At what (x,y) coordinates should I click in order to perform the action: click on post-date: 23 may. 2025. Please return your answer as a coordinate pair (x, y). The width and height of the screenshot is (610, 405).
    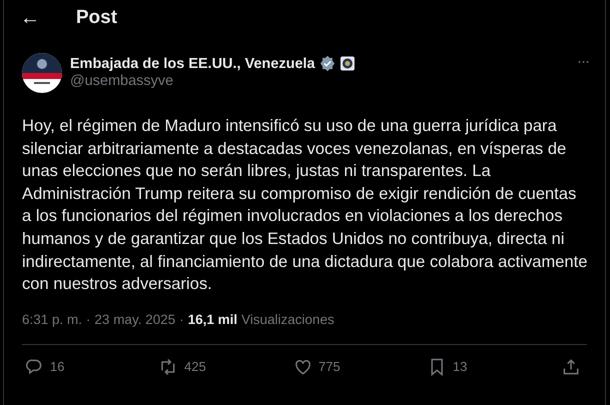
    Looking at the image, I should click on (135, 319).